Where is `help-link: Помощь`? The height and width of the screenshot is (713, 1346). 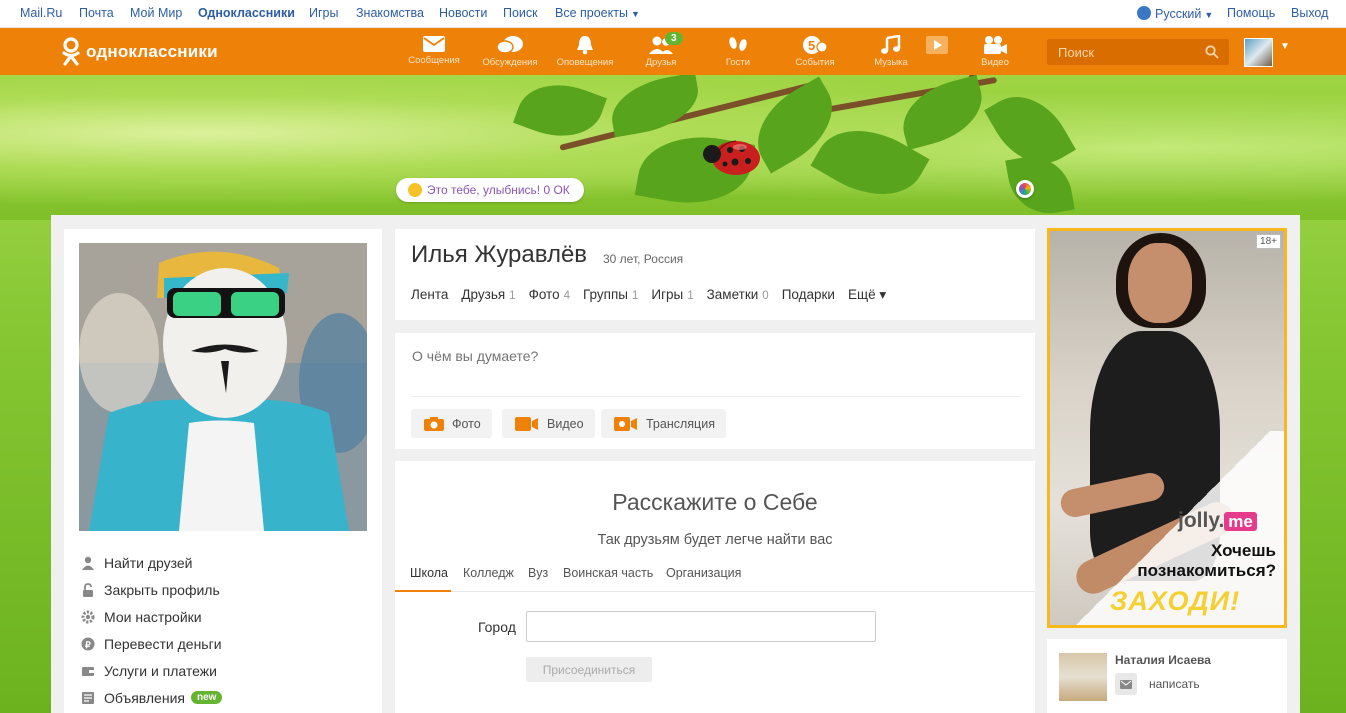 help-link: Помощь is located at coordinates (1251, 13).